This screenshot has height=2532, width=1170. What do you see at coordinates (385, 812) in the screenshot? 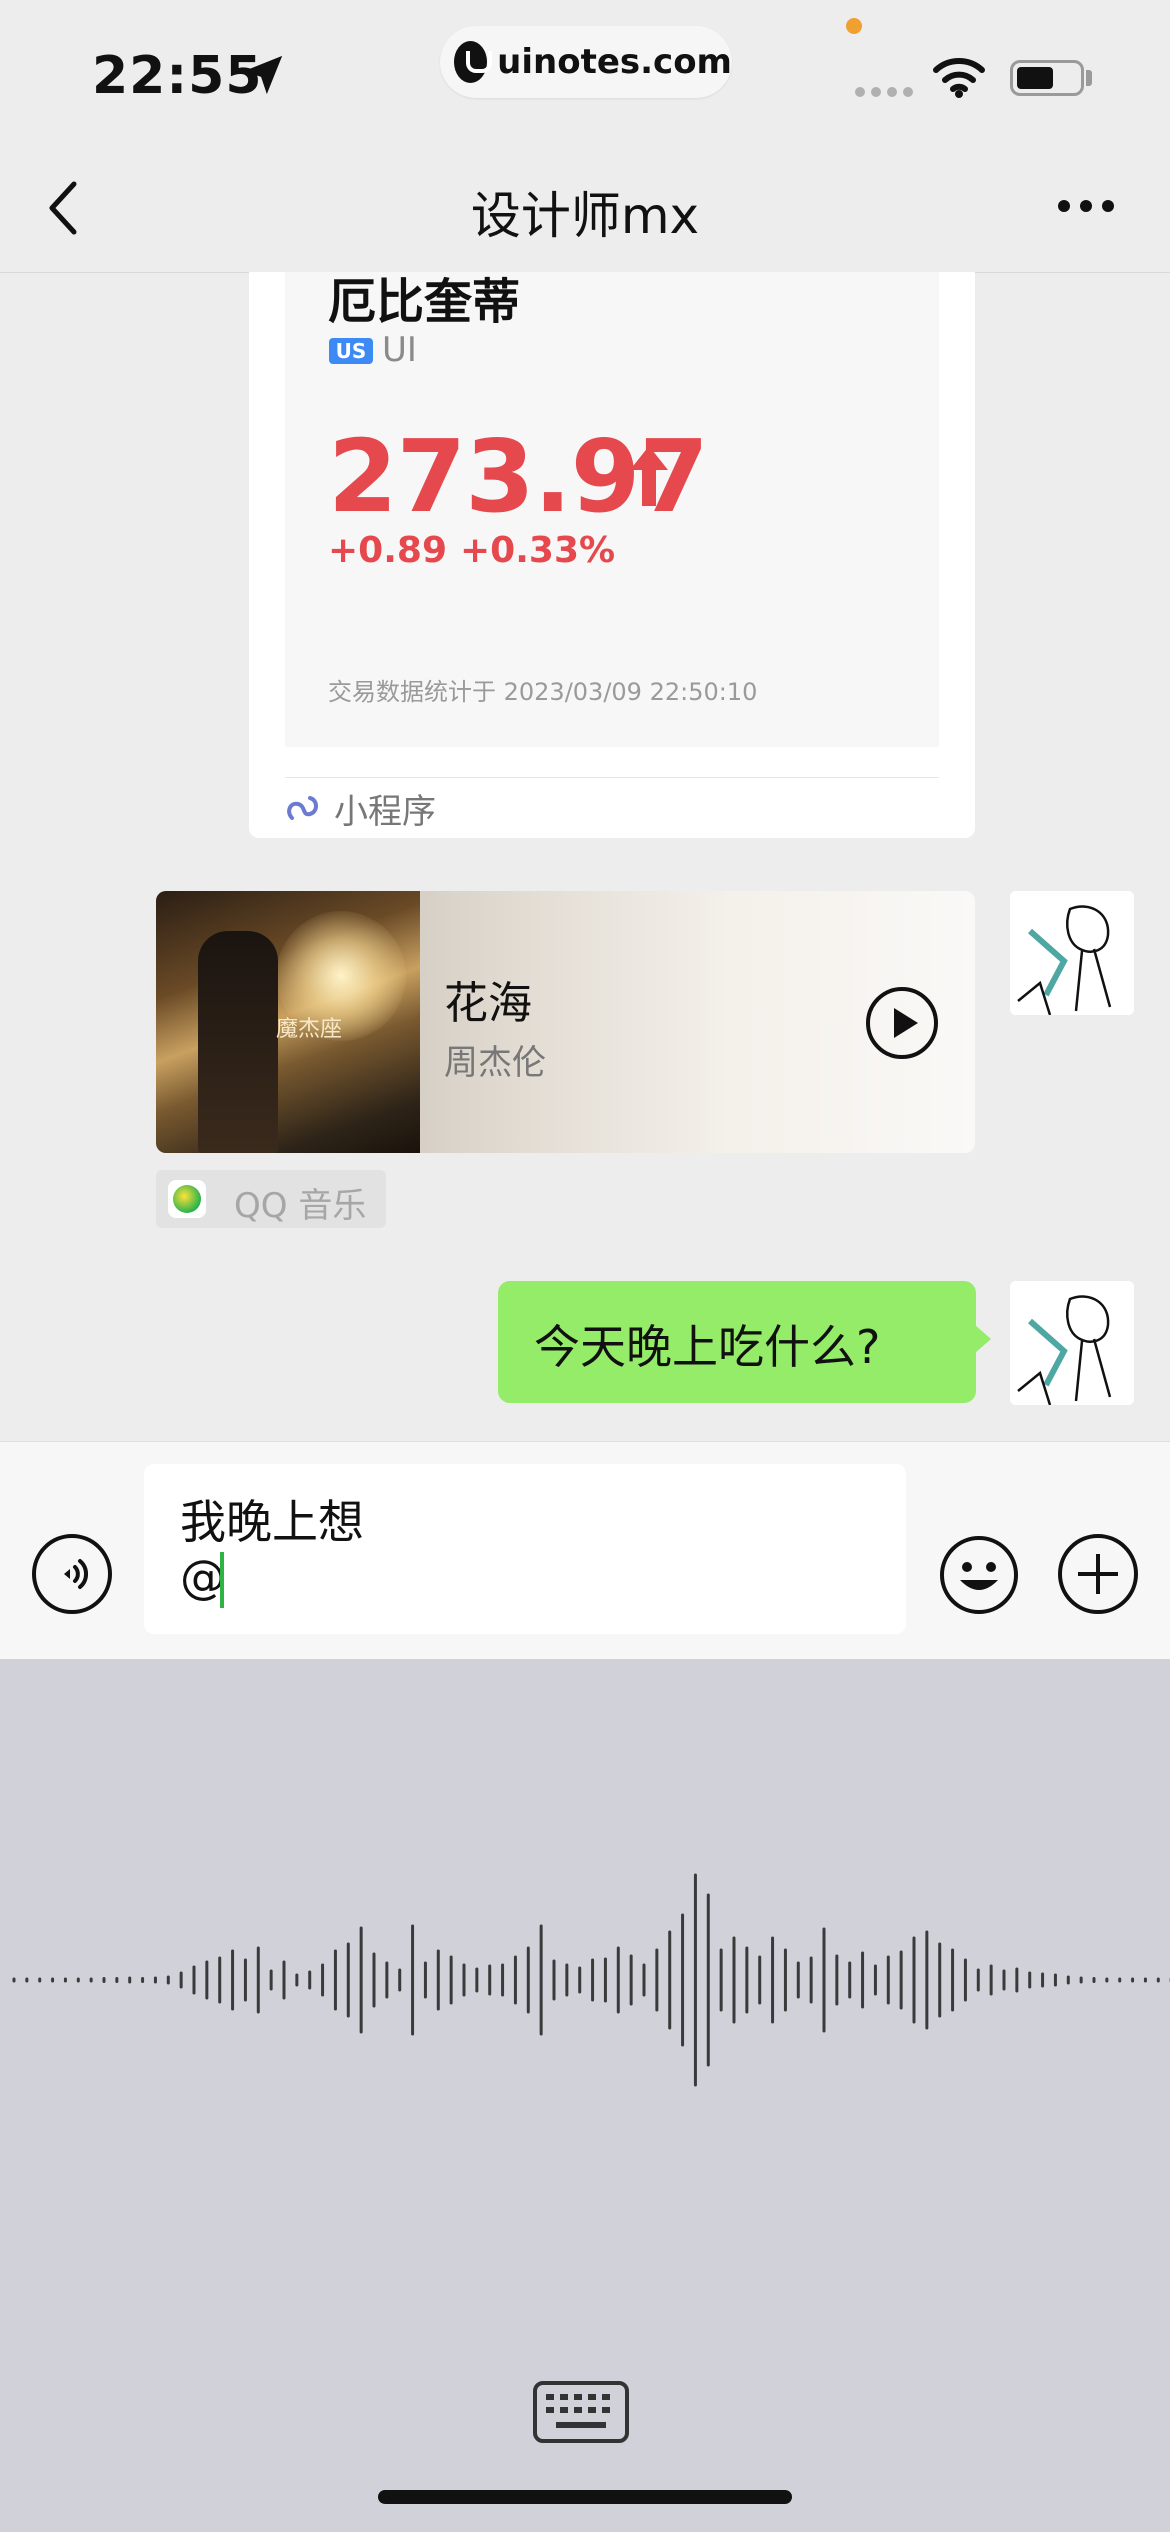
I see `mini-program-label: 小程序` at bounding box center [385, 812].